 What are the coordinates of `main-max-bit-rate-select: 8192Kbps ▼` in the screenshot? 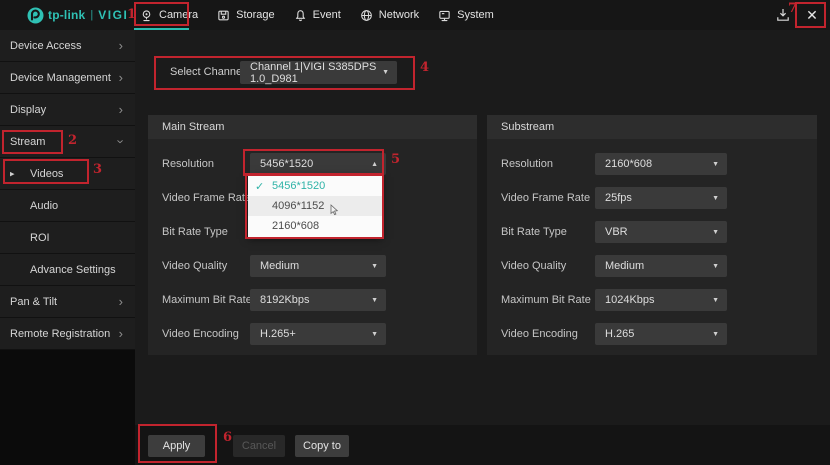 It's located at (318, 300).